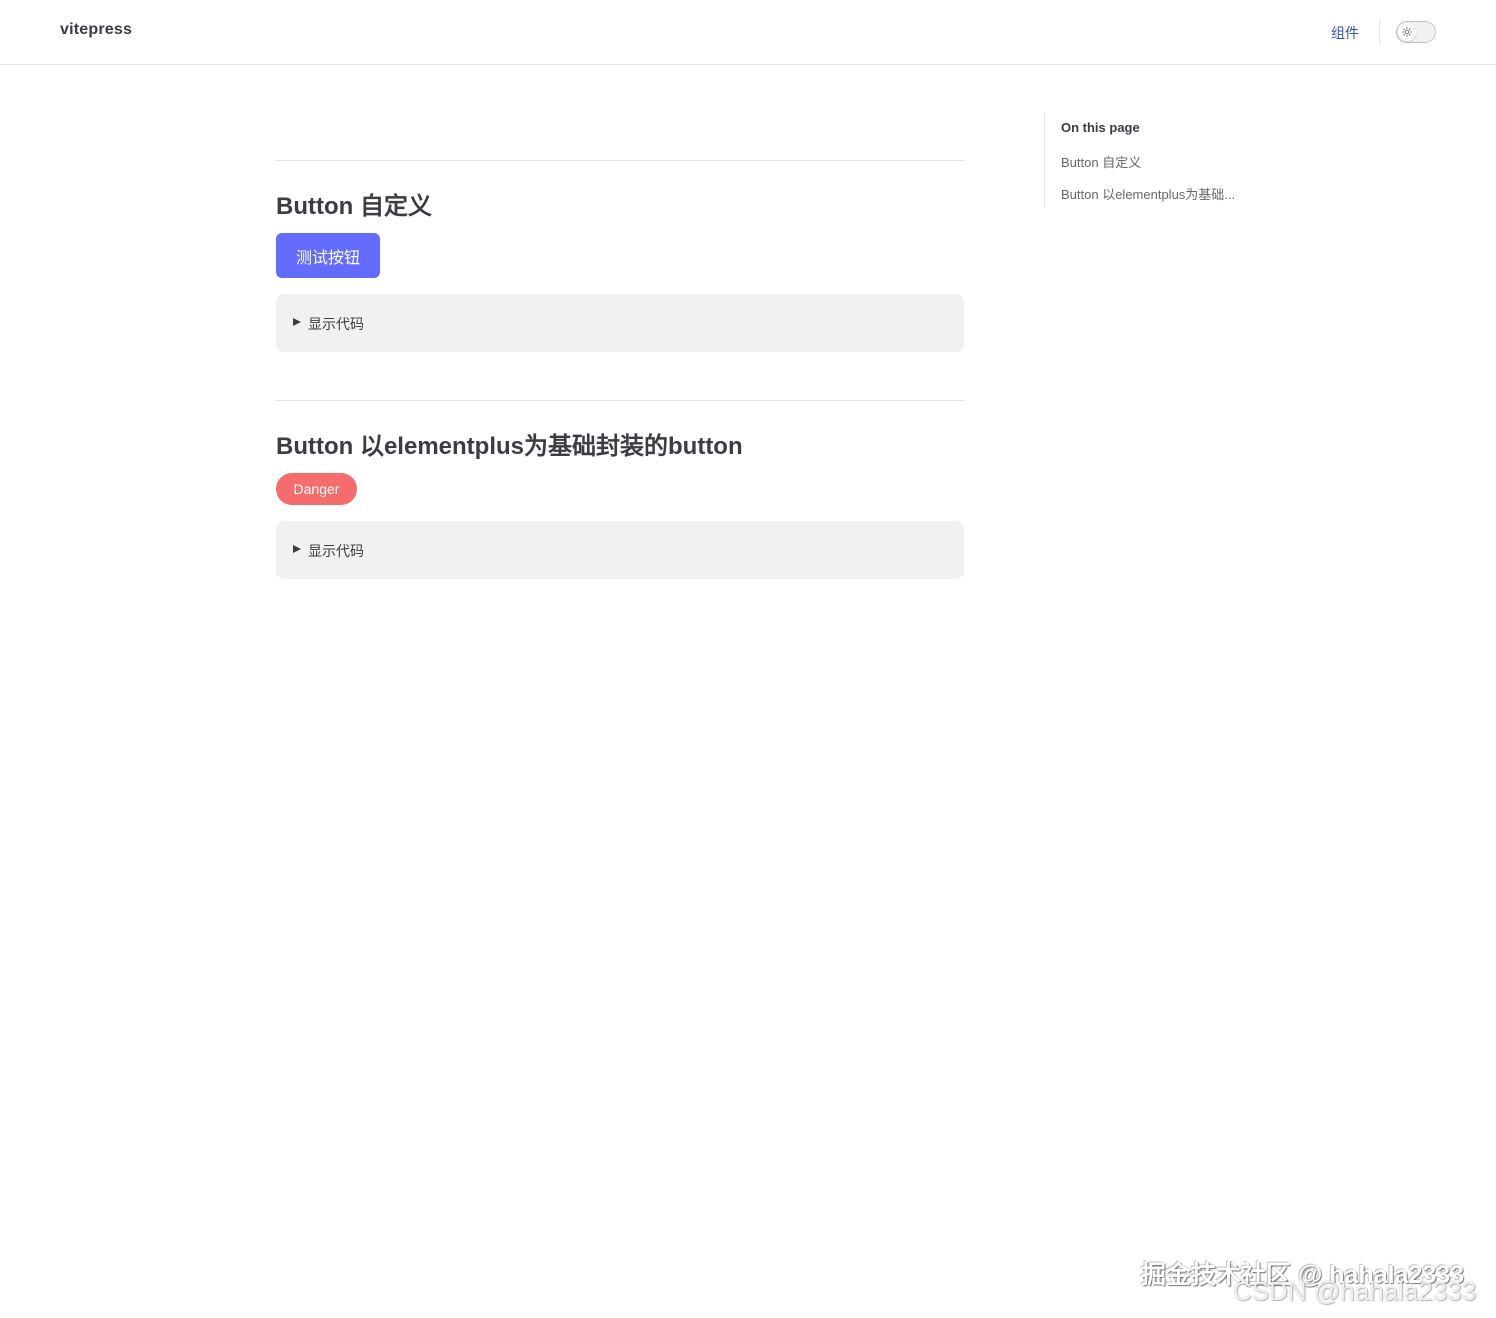 The width and height of the screenshot is (1496, 1318). Describe the element at coordinates (1379, 32) in the screenshot. I see `nav-divider` at that location.